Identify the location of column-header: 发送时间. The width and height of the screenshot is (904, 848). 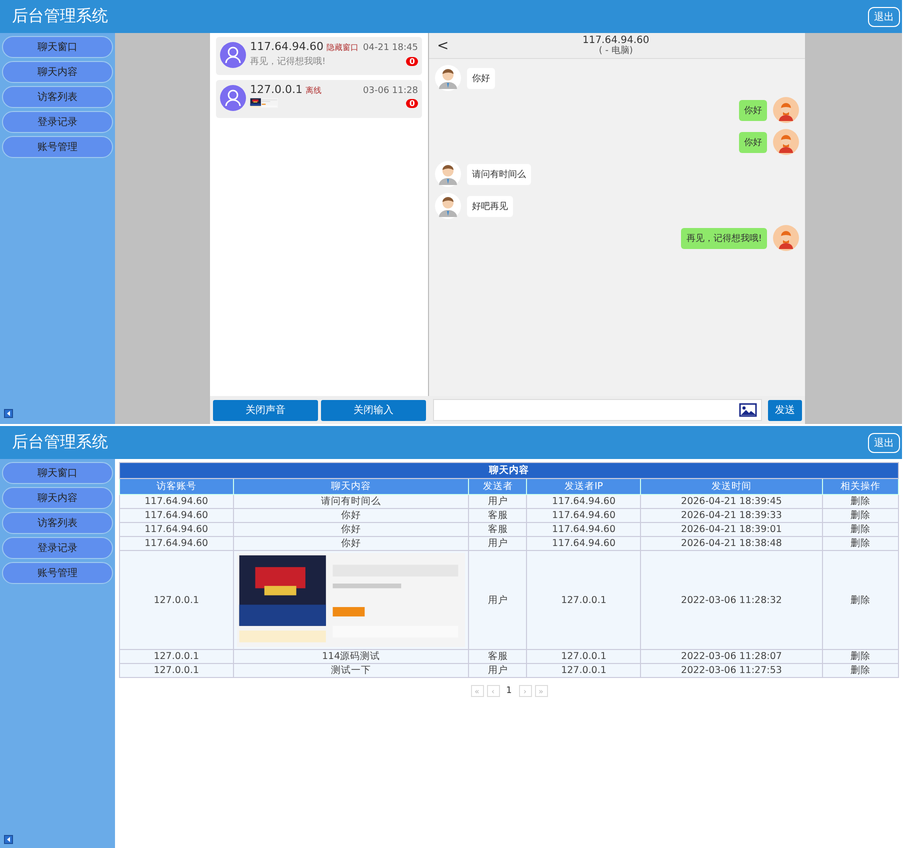
(731, 486).